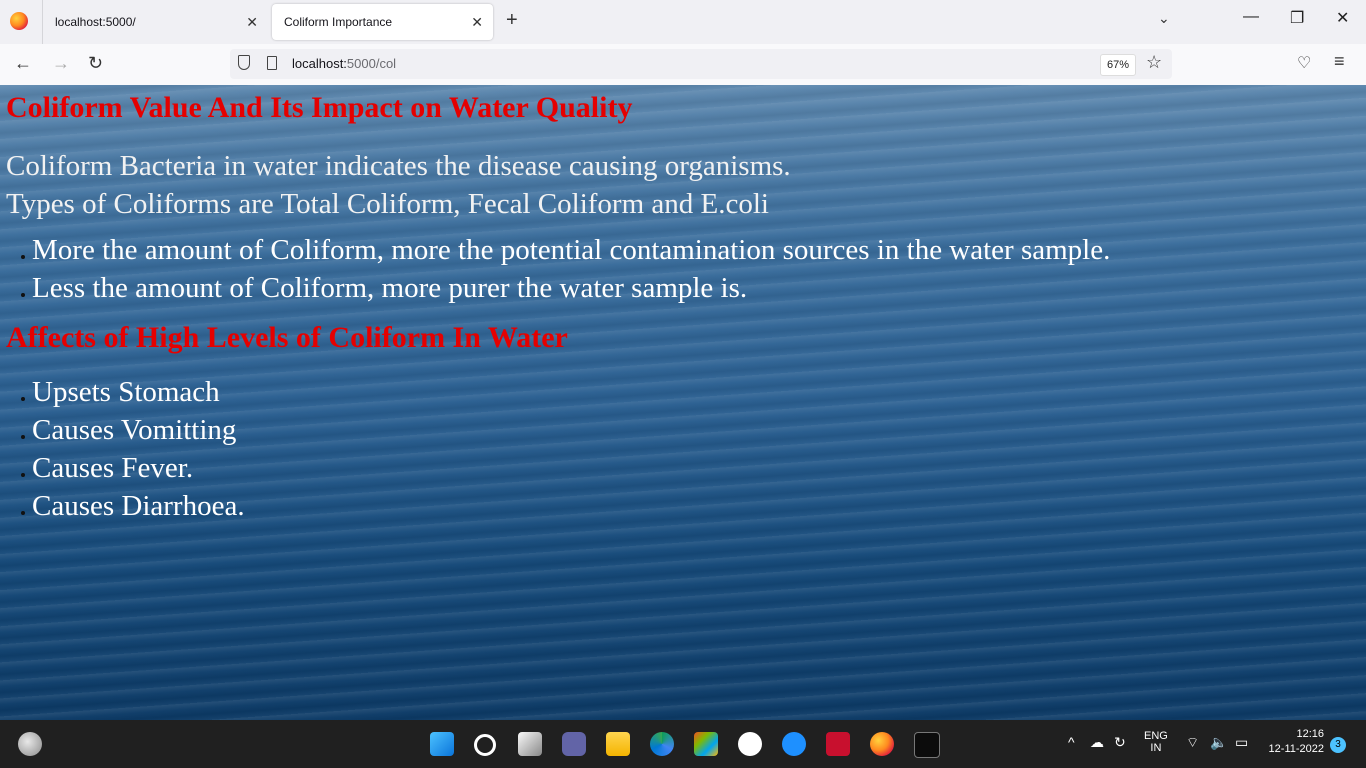  What do you see at coordinates (122, 430) in the screenshot?
I see `list-item: Causes Vomitting` at bounding box center [122, 430].